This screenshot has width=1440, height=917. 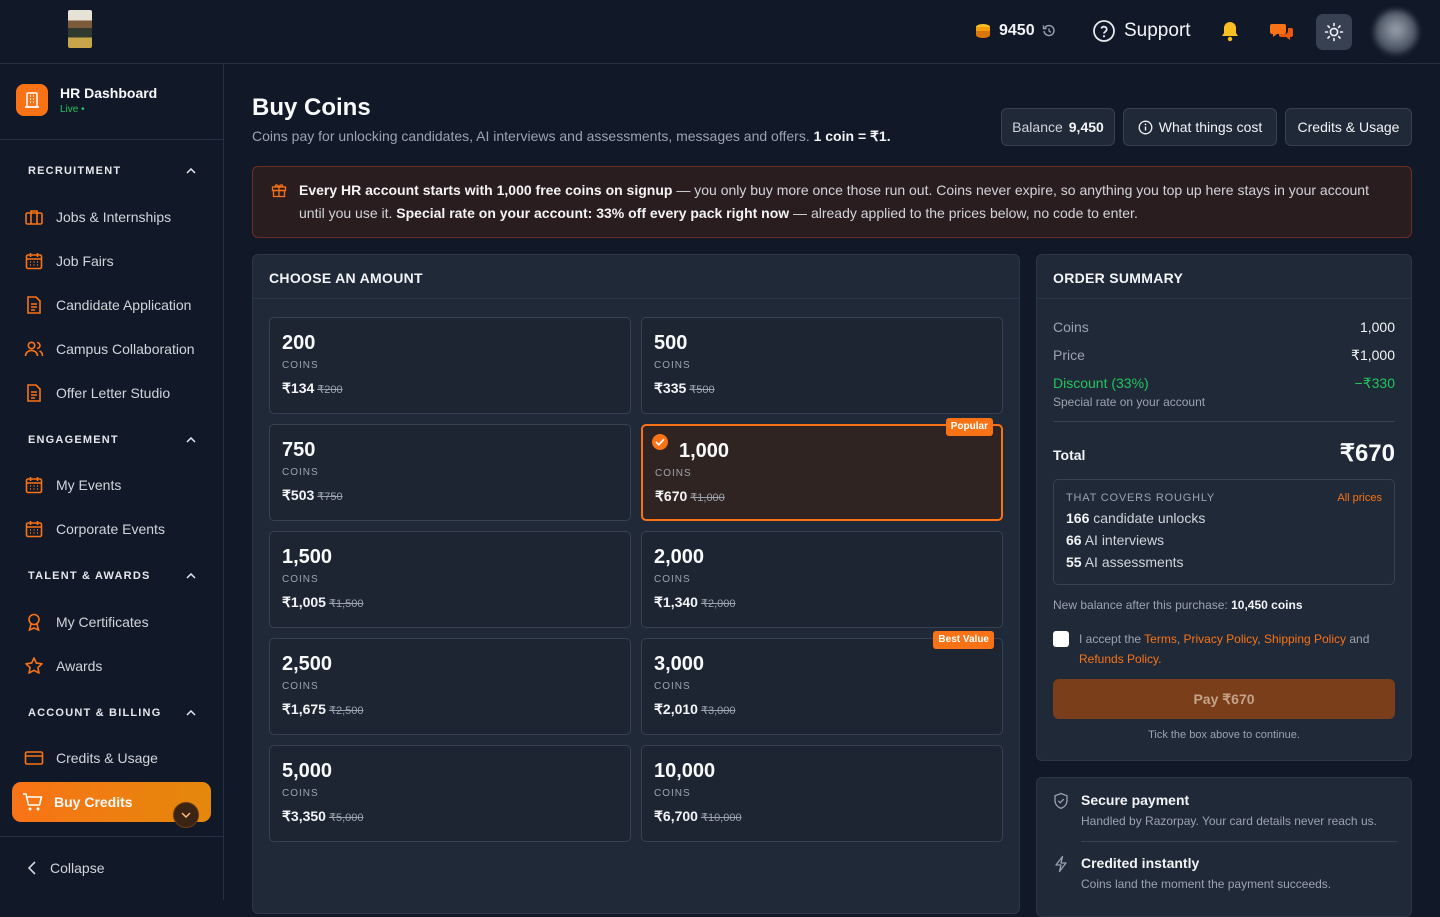 What do you see at coordinates (720, 32) in the screenshot?
I see `top-bar: 9450 Support` at bounding box center [720, 32].